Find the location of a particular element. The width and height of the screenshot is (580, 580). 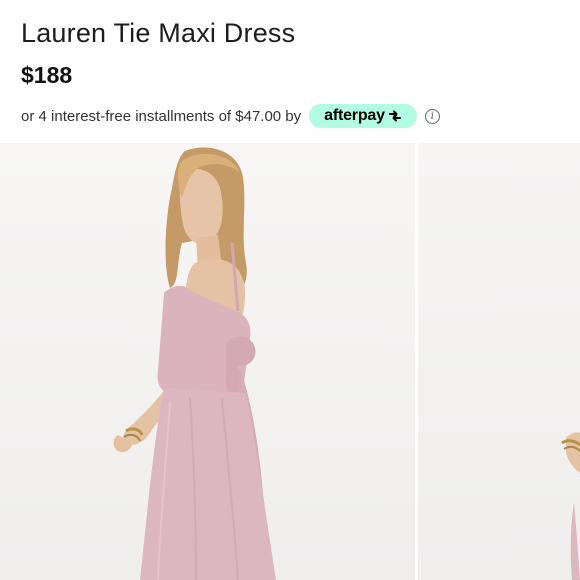

afterpay-logo-text: afterpay is located at coordinates (354, 115).